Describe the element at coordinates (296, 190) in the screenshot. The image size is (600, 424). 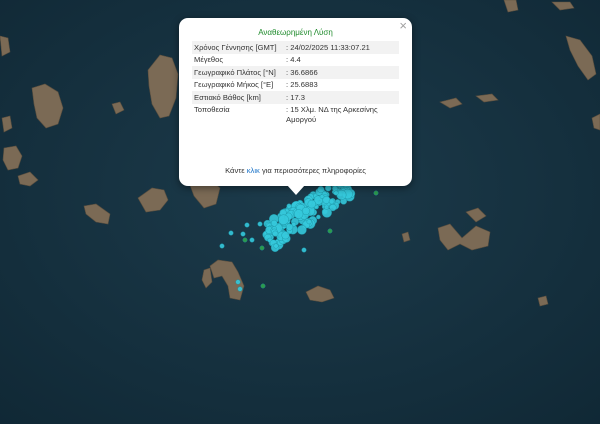
I see `popup-pointer` at that location.